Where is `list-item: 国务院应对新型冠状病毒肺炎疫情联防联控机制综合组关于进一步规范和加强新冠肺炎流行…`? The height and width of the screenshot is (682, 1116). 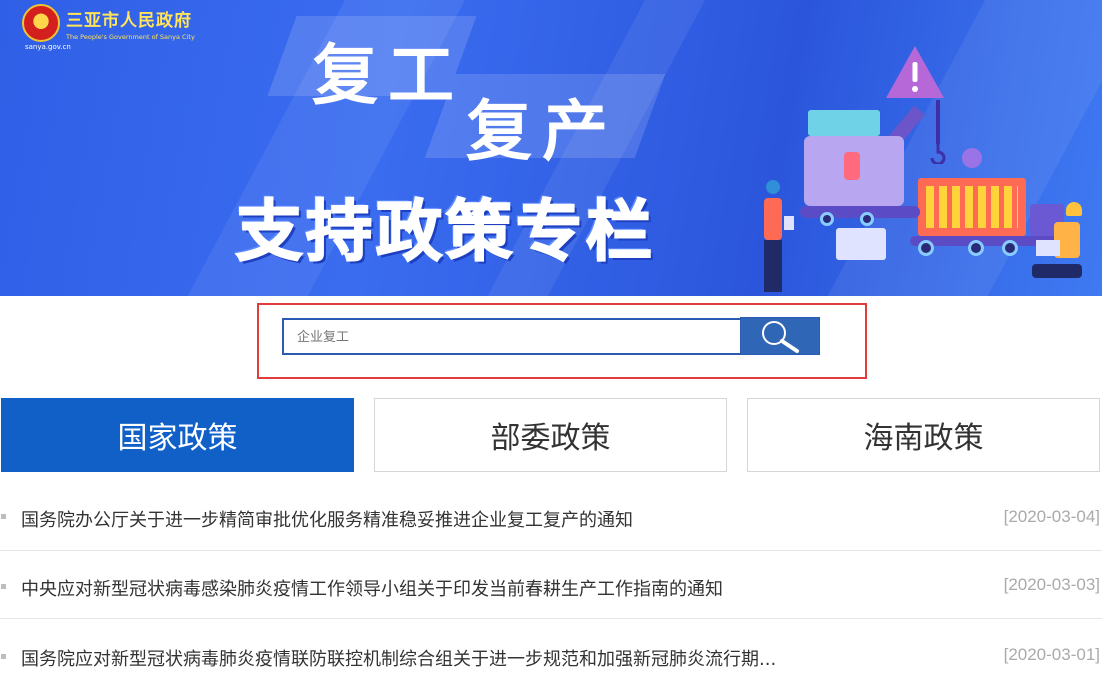
list-item: 国务院应对新型冠状病毒肺炎疫情联防联控机制综合组关于进一步规范和加强新冠肺炎流行… is located at coordinates (551, 651).